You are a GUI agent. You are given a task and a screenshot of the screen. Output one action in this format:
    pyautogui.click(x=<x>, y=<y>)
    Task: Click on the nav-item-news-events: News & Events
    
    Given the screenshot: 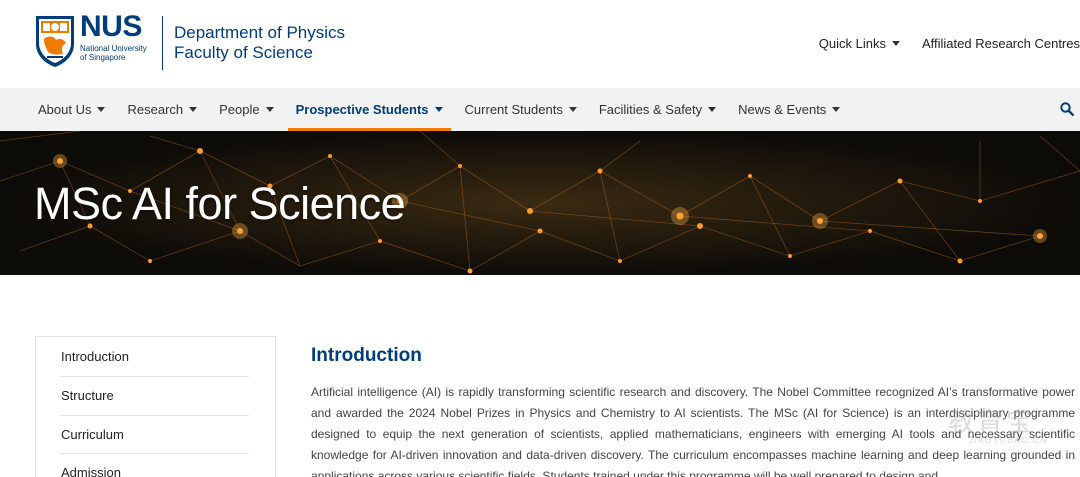 What is the action you would take?
    pyautogui.click(x=789, y=109)
    